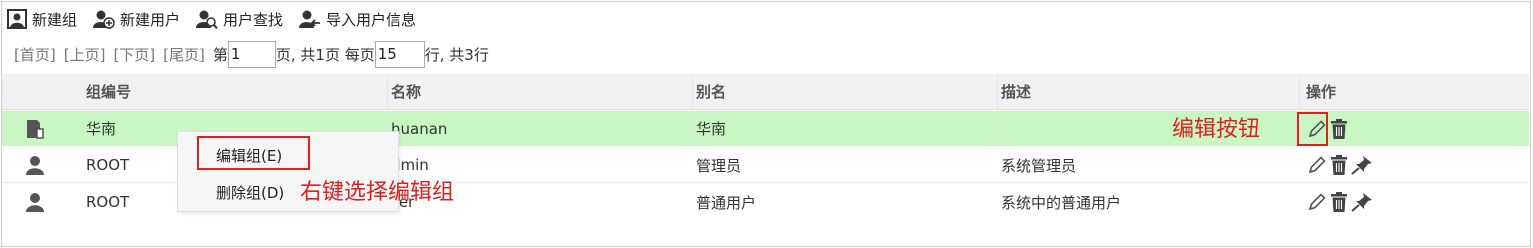 The image size is (1533, 248). Describe the element at coordinates (55, 19) in the screenshot. I see `new-group-label: 新建组` at that location.